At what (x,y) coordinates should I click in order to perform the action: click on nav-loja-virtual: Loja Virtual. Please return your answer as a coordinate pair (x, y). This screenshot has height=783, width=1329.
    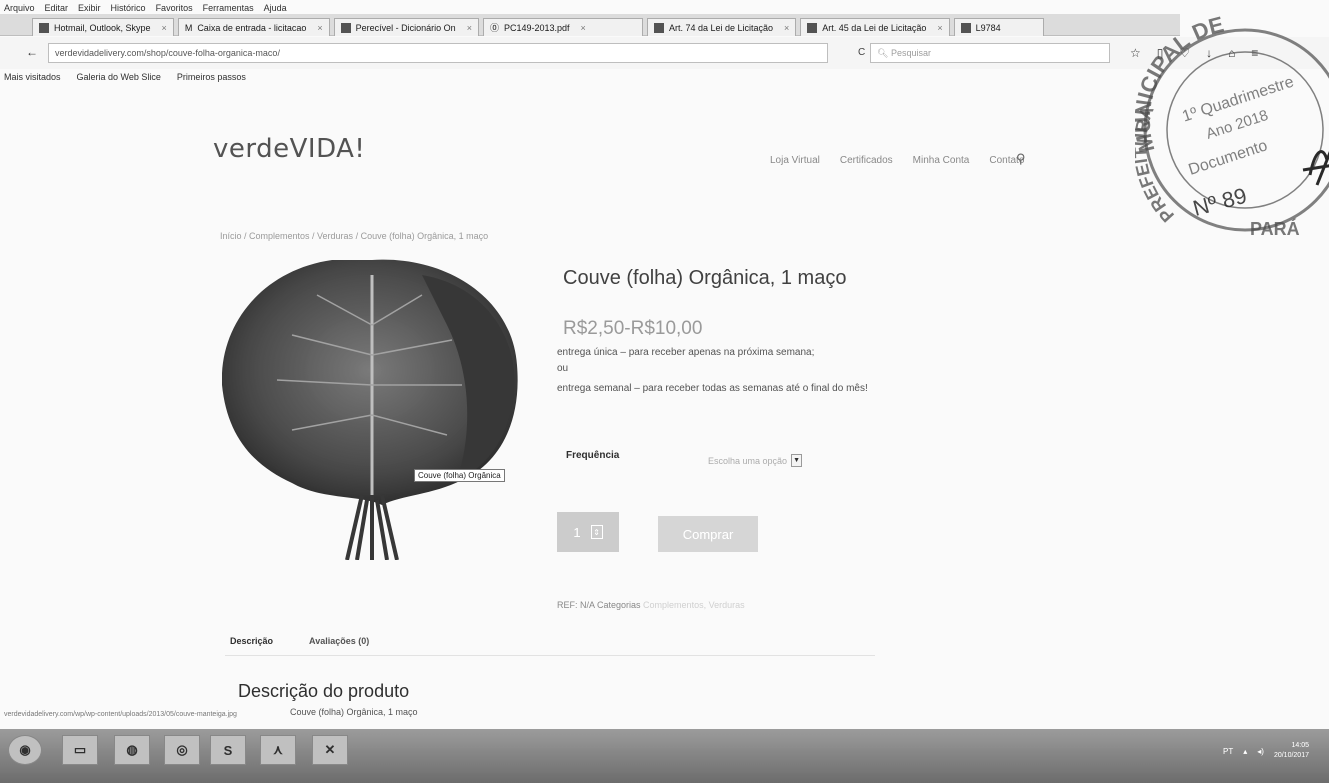
    Looking at the image, I should click on (795, 160).